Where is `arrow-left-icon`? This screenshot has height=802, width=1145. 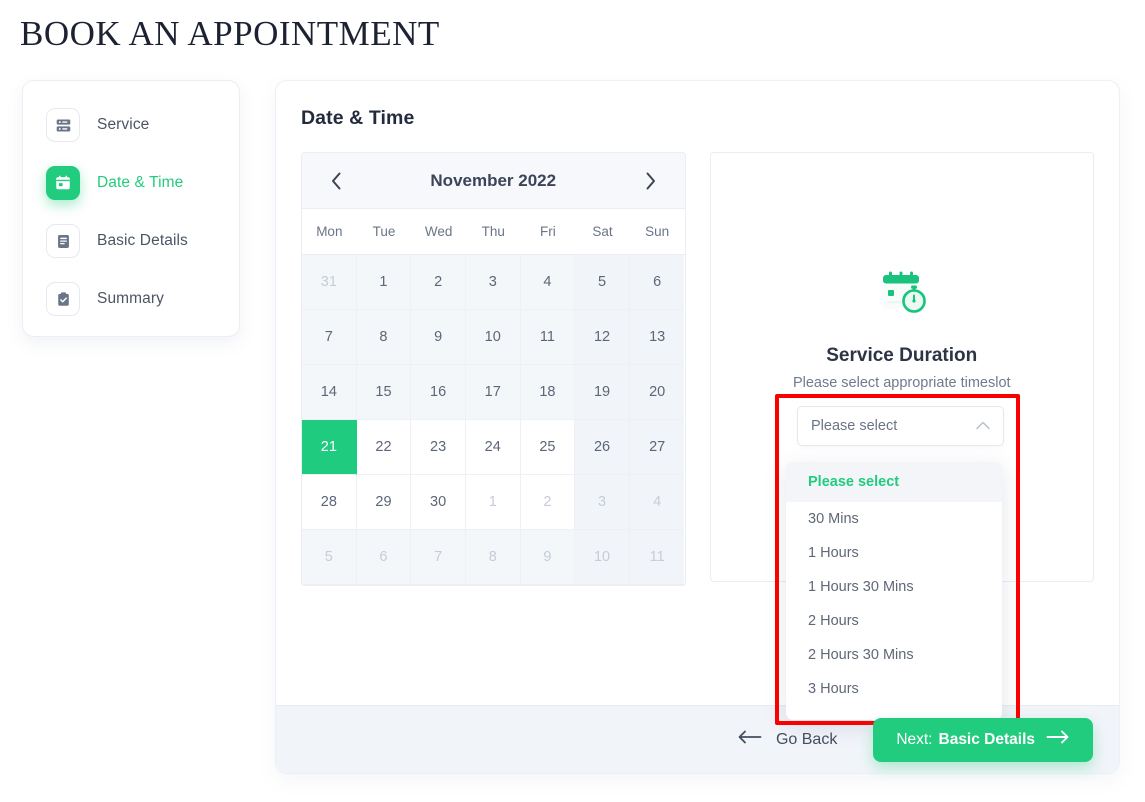
arrow-left-icon is located at coordinates (750, 739).